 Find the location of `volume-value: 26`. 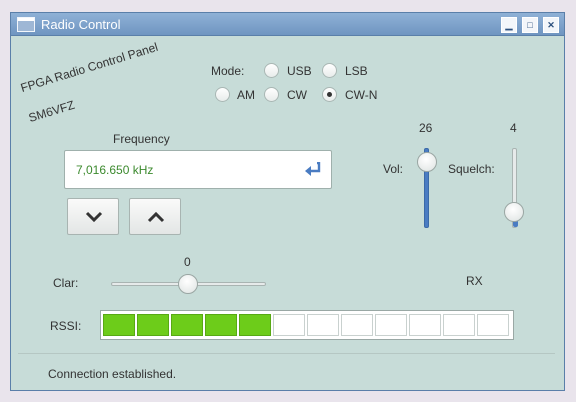

volume-value: 26 is located at coordinates (426, 128).